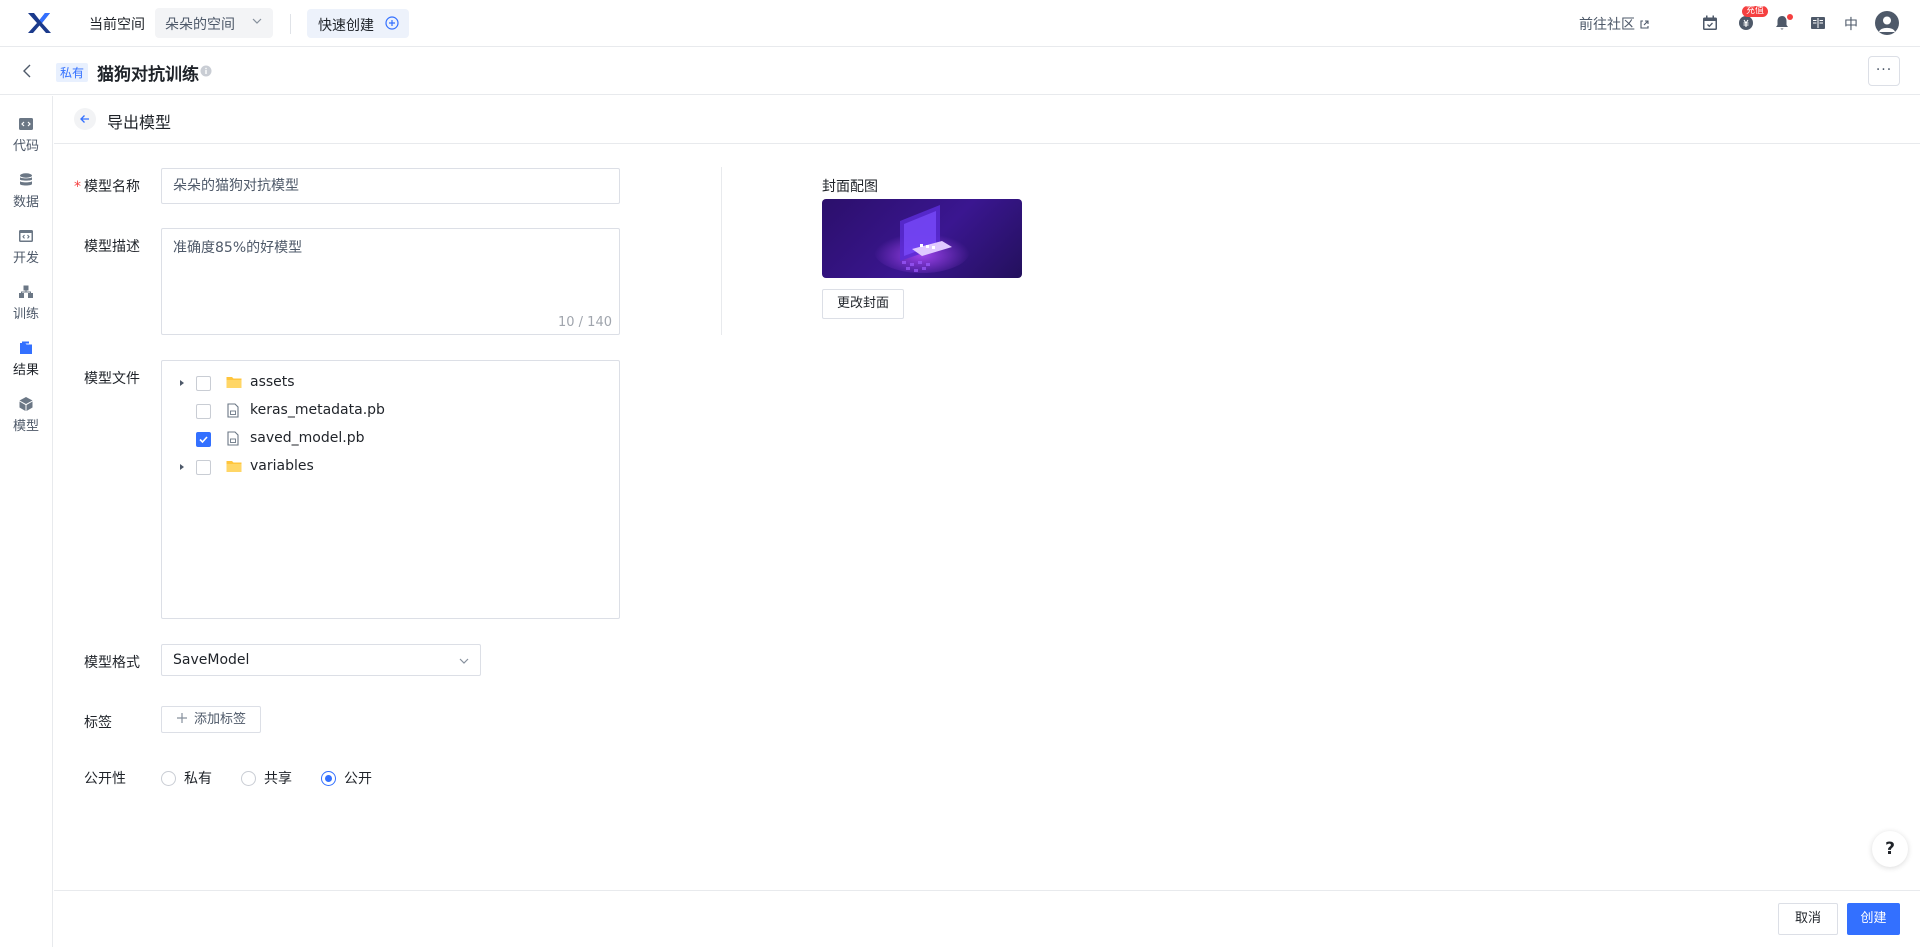 The image size is (1920, 947). I want to click on train-icon, so click(26, 291).